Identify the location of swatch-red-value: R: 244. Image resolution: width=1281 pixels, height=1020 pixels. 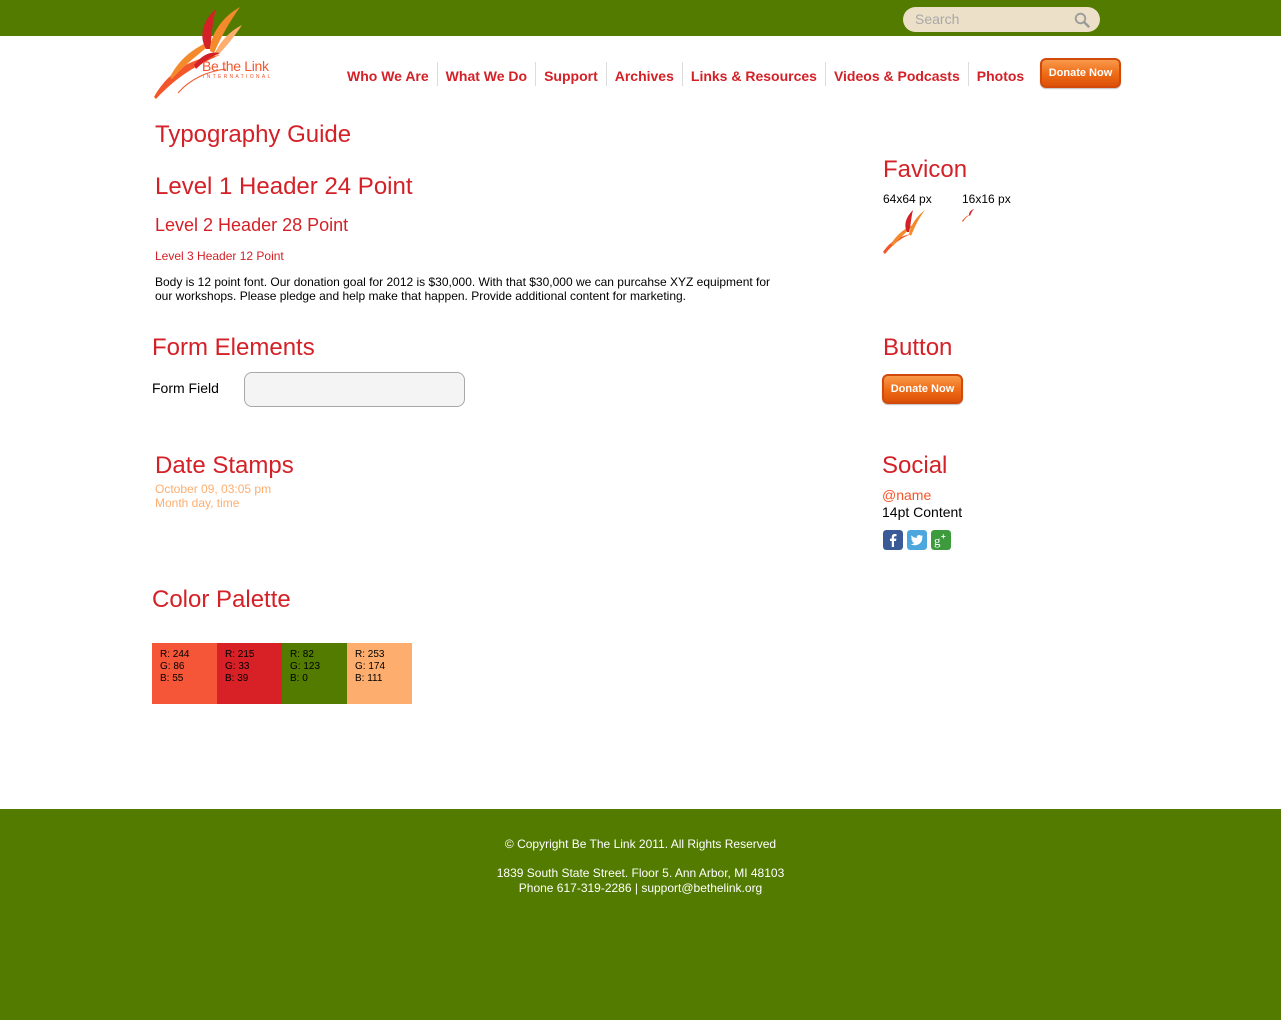
(175, 654).